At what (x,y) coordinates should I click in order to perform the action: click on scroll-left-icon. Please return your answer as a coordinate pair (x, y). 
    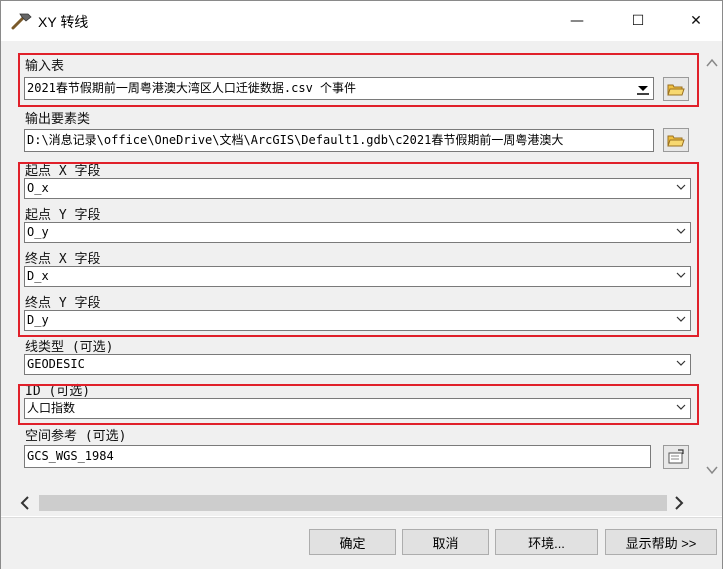
    Looking at the image, I should click on (25, 503).